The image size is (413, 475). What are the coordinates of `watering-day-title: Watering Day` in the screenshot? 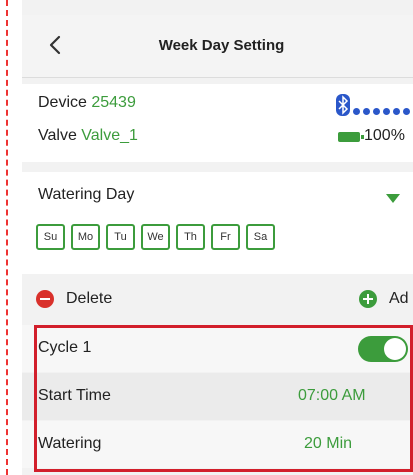 It's located at (86, 194).